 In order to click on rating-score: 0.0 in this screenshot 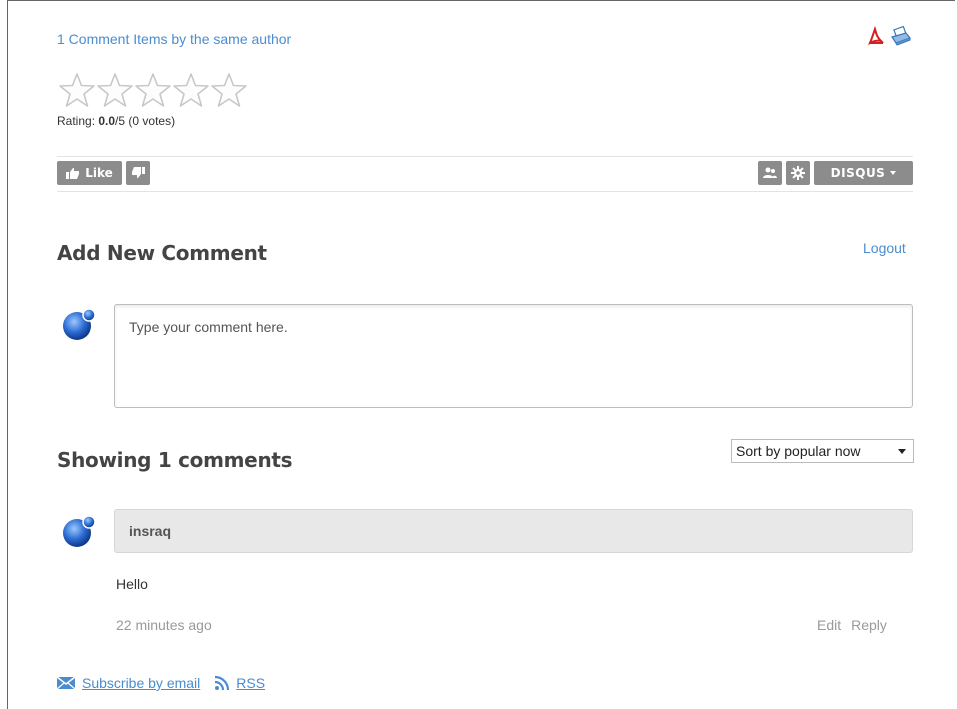, I will do `click(107, 121)`.